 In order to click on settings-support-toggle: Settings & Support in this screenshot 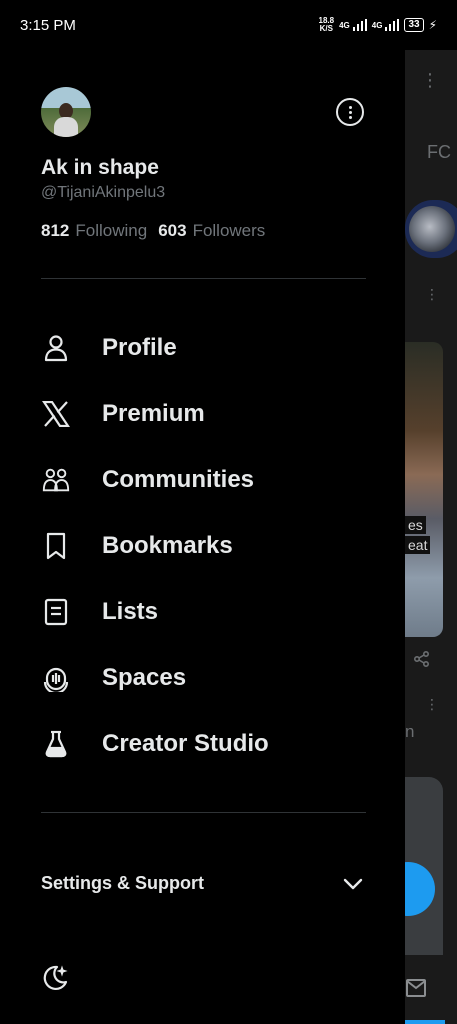, I will do `click(202, 883)`.